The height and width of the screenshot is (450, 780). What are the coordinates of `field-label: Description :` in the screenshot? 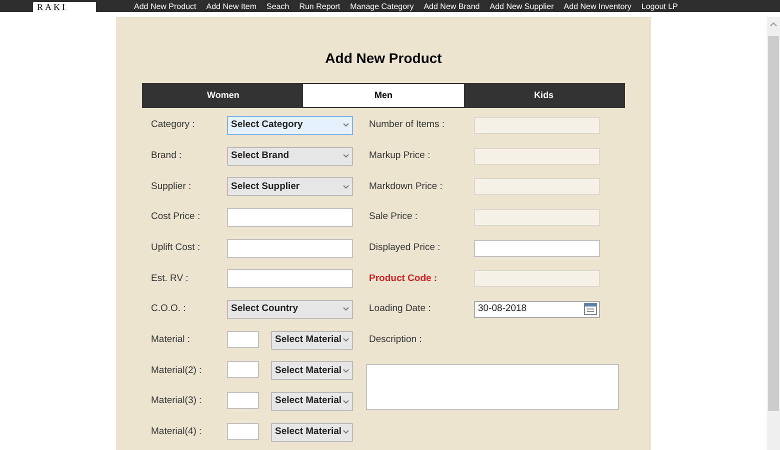 It's located at (395, 340).